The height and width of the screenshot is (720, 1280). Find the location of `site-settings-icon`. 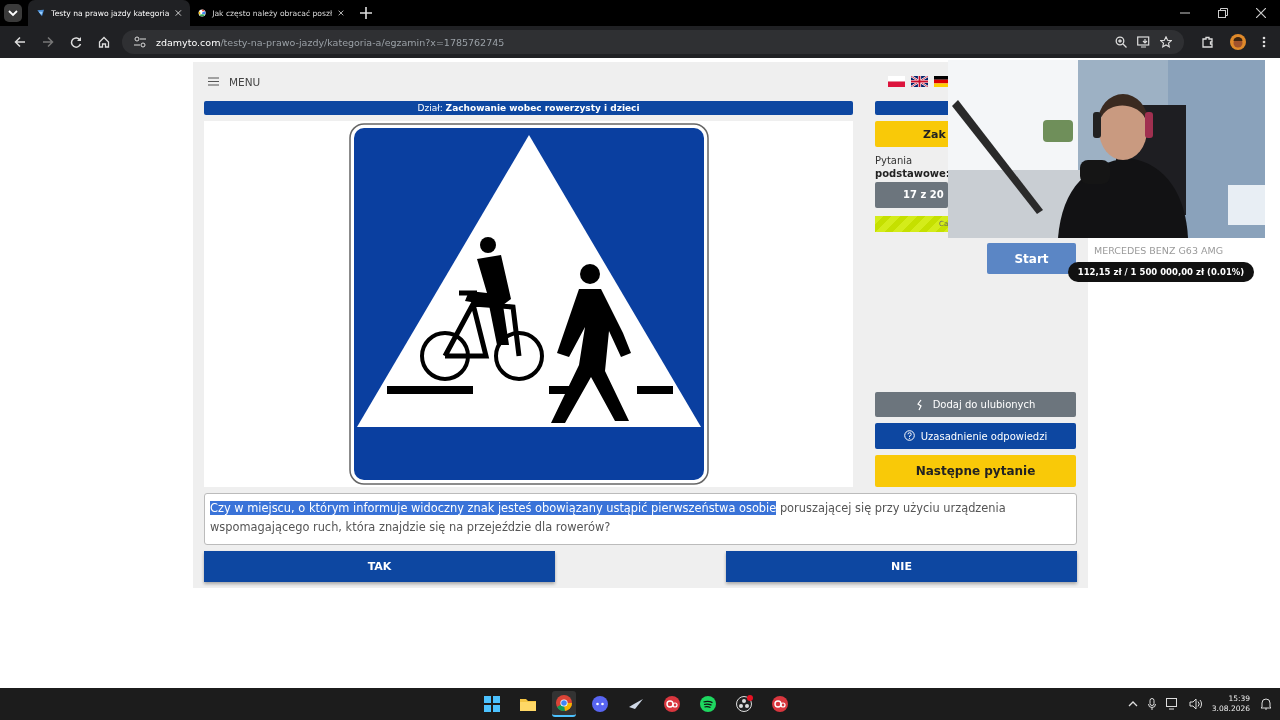

site-settings-icon is located at coordinates (140, 42).